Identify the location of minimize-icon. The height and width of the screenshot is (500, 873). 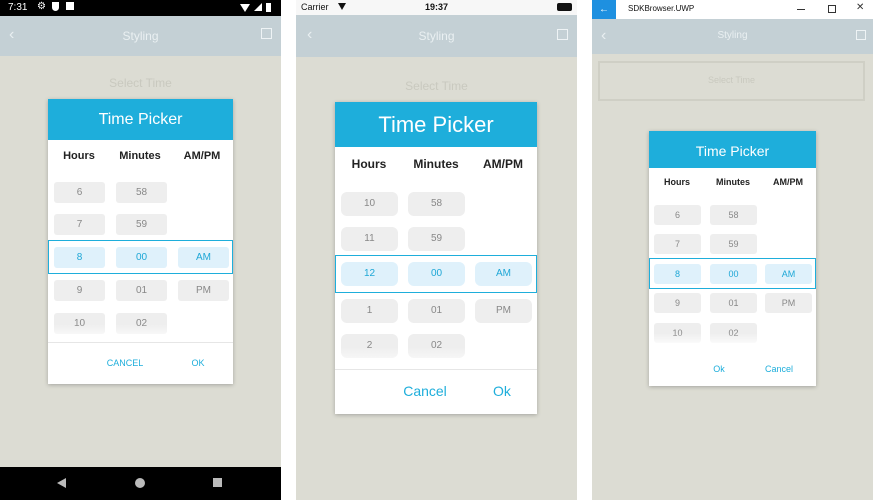
(801, 9).